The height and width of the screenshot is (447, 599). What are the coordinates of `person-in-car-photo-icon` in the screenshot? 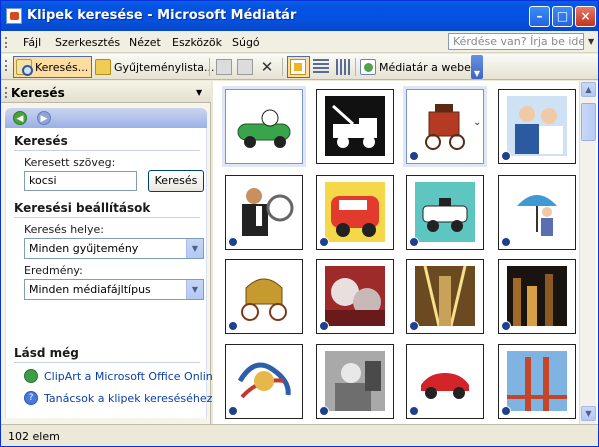 It's located at (355, 381).